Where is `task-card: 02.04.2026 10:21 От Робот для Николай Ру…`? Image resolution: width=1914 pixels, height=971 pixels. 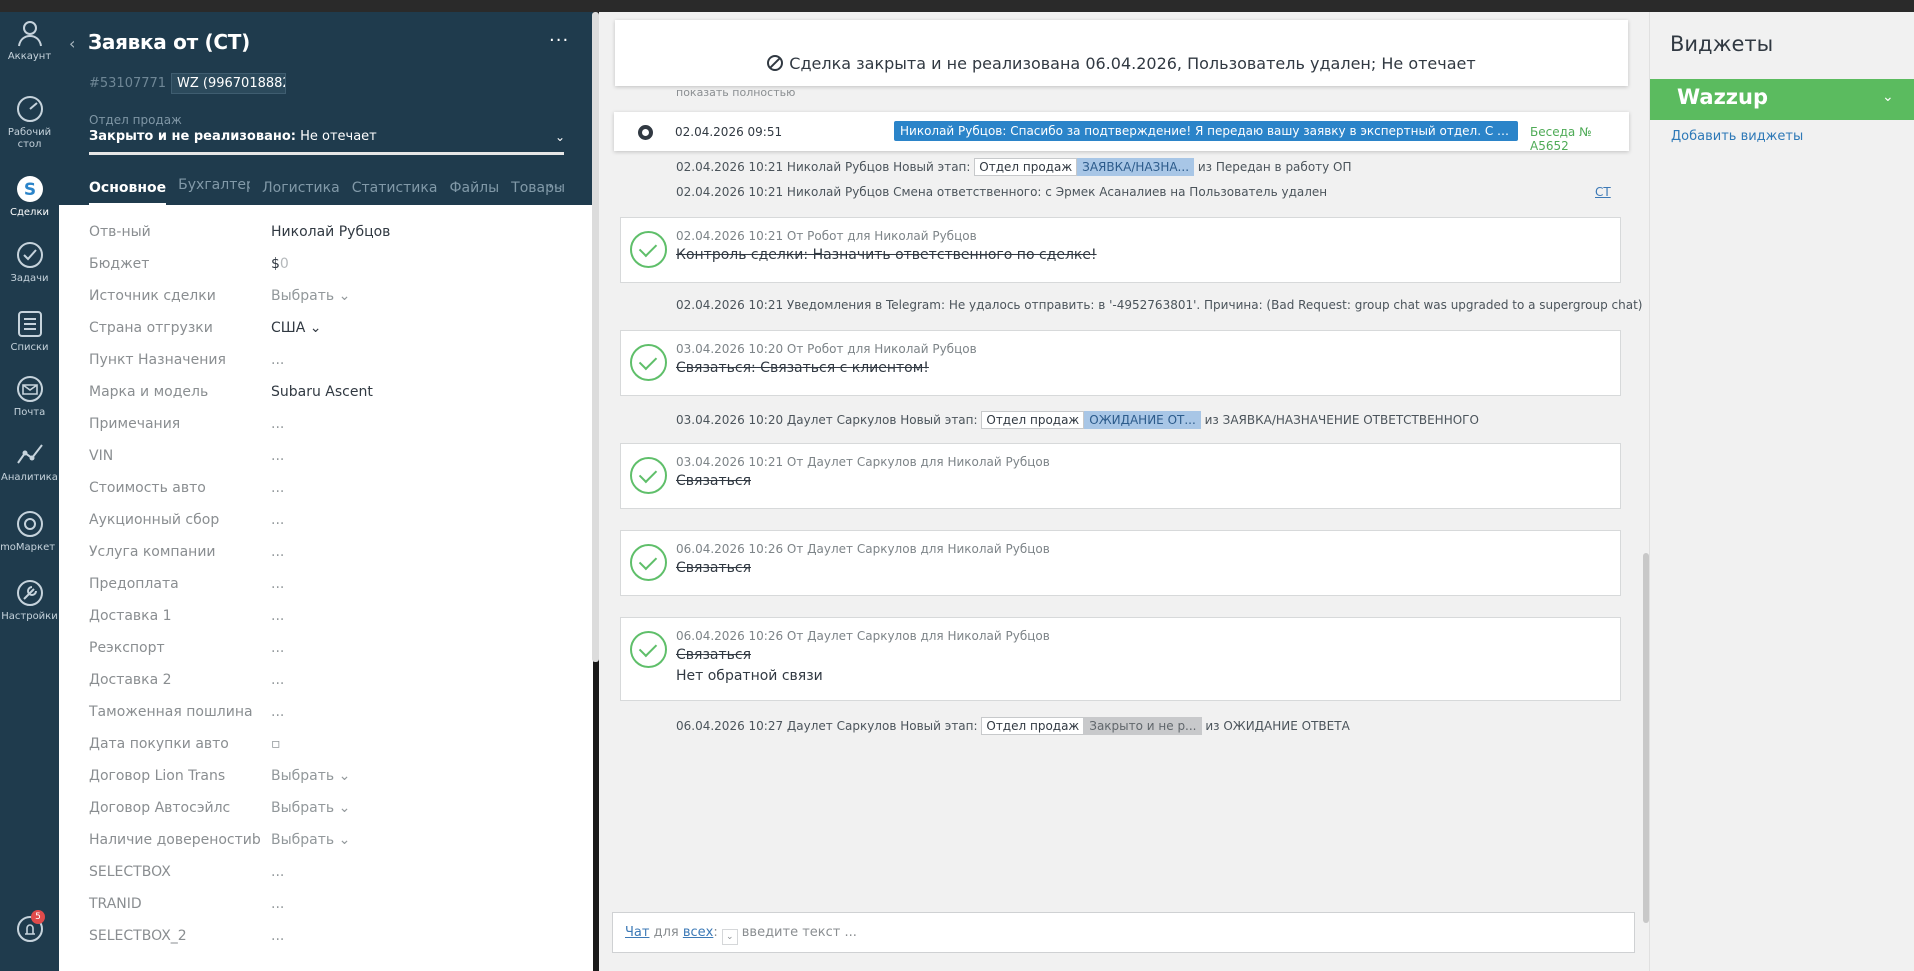
task-card: 02.04.2026 10:21 От Робот для Николай Ру… is located at coordinates (1120, 250).